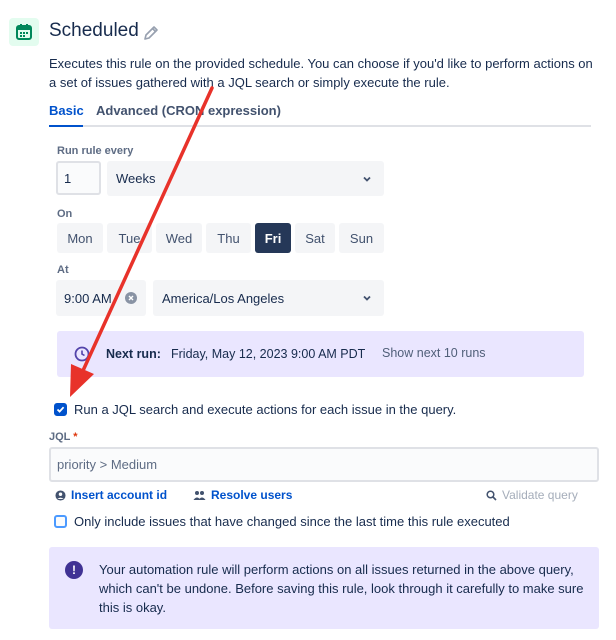 This screenshot has width=616, height=640. What do you see at coordinates (95, 151) in the screenshot?
I see `run-every-label: Run rule every` at bounding box center [95, 151].